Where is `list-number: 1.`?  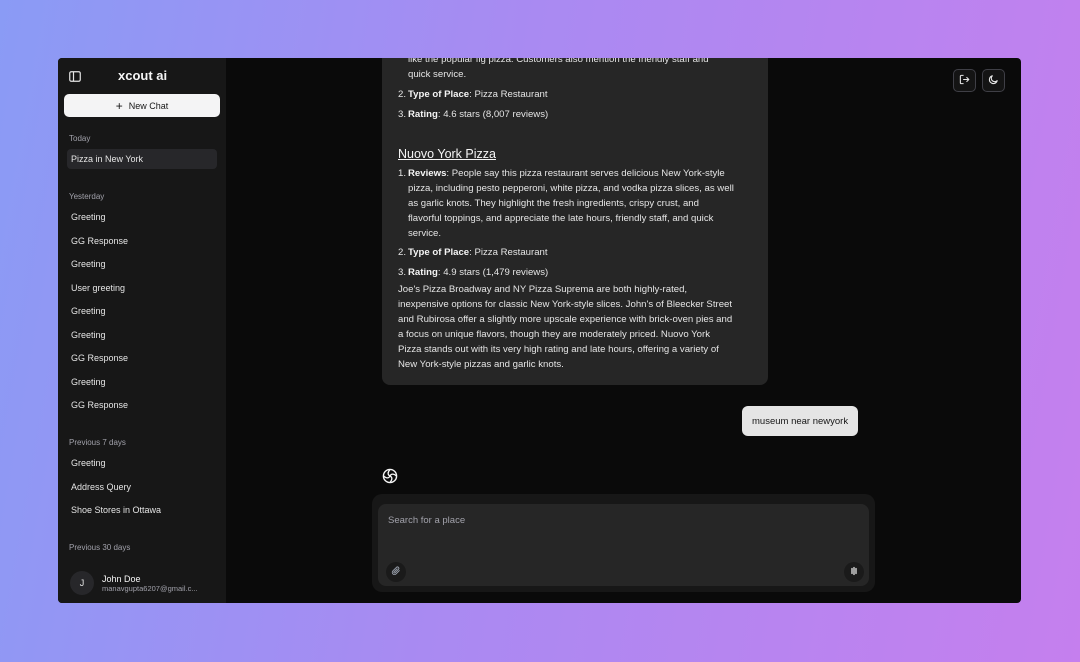 list-number: 1. is located at coordinates (402, 173).